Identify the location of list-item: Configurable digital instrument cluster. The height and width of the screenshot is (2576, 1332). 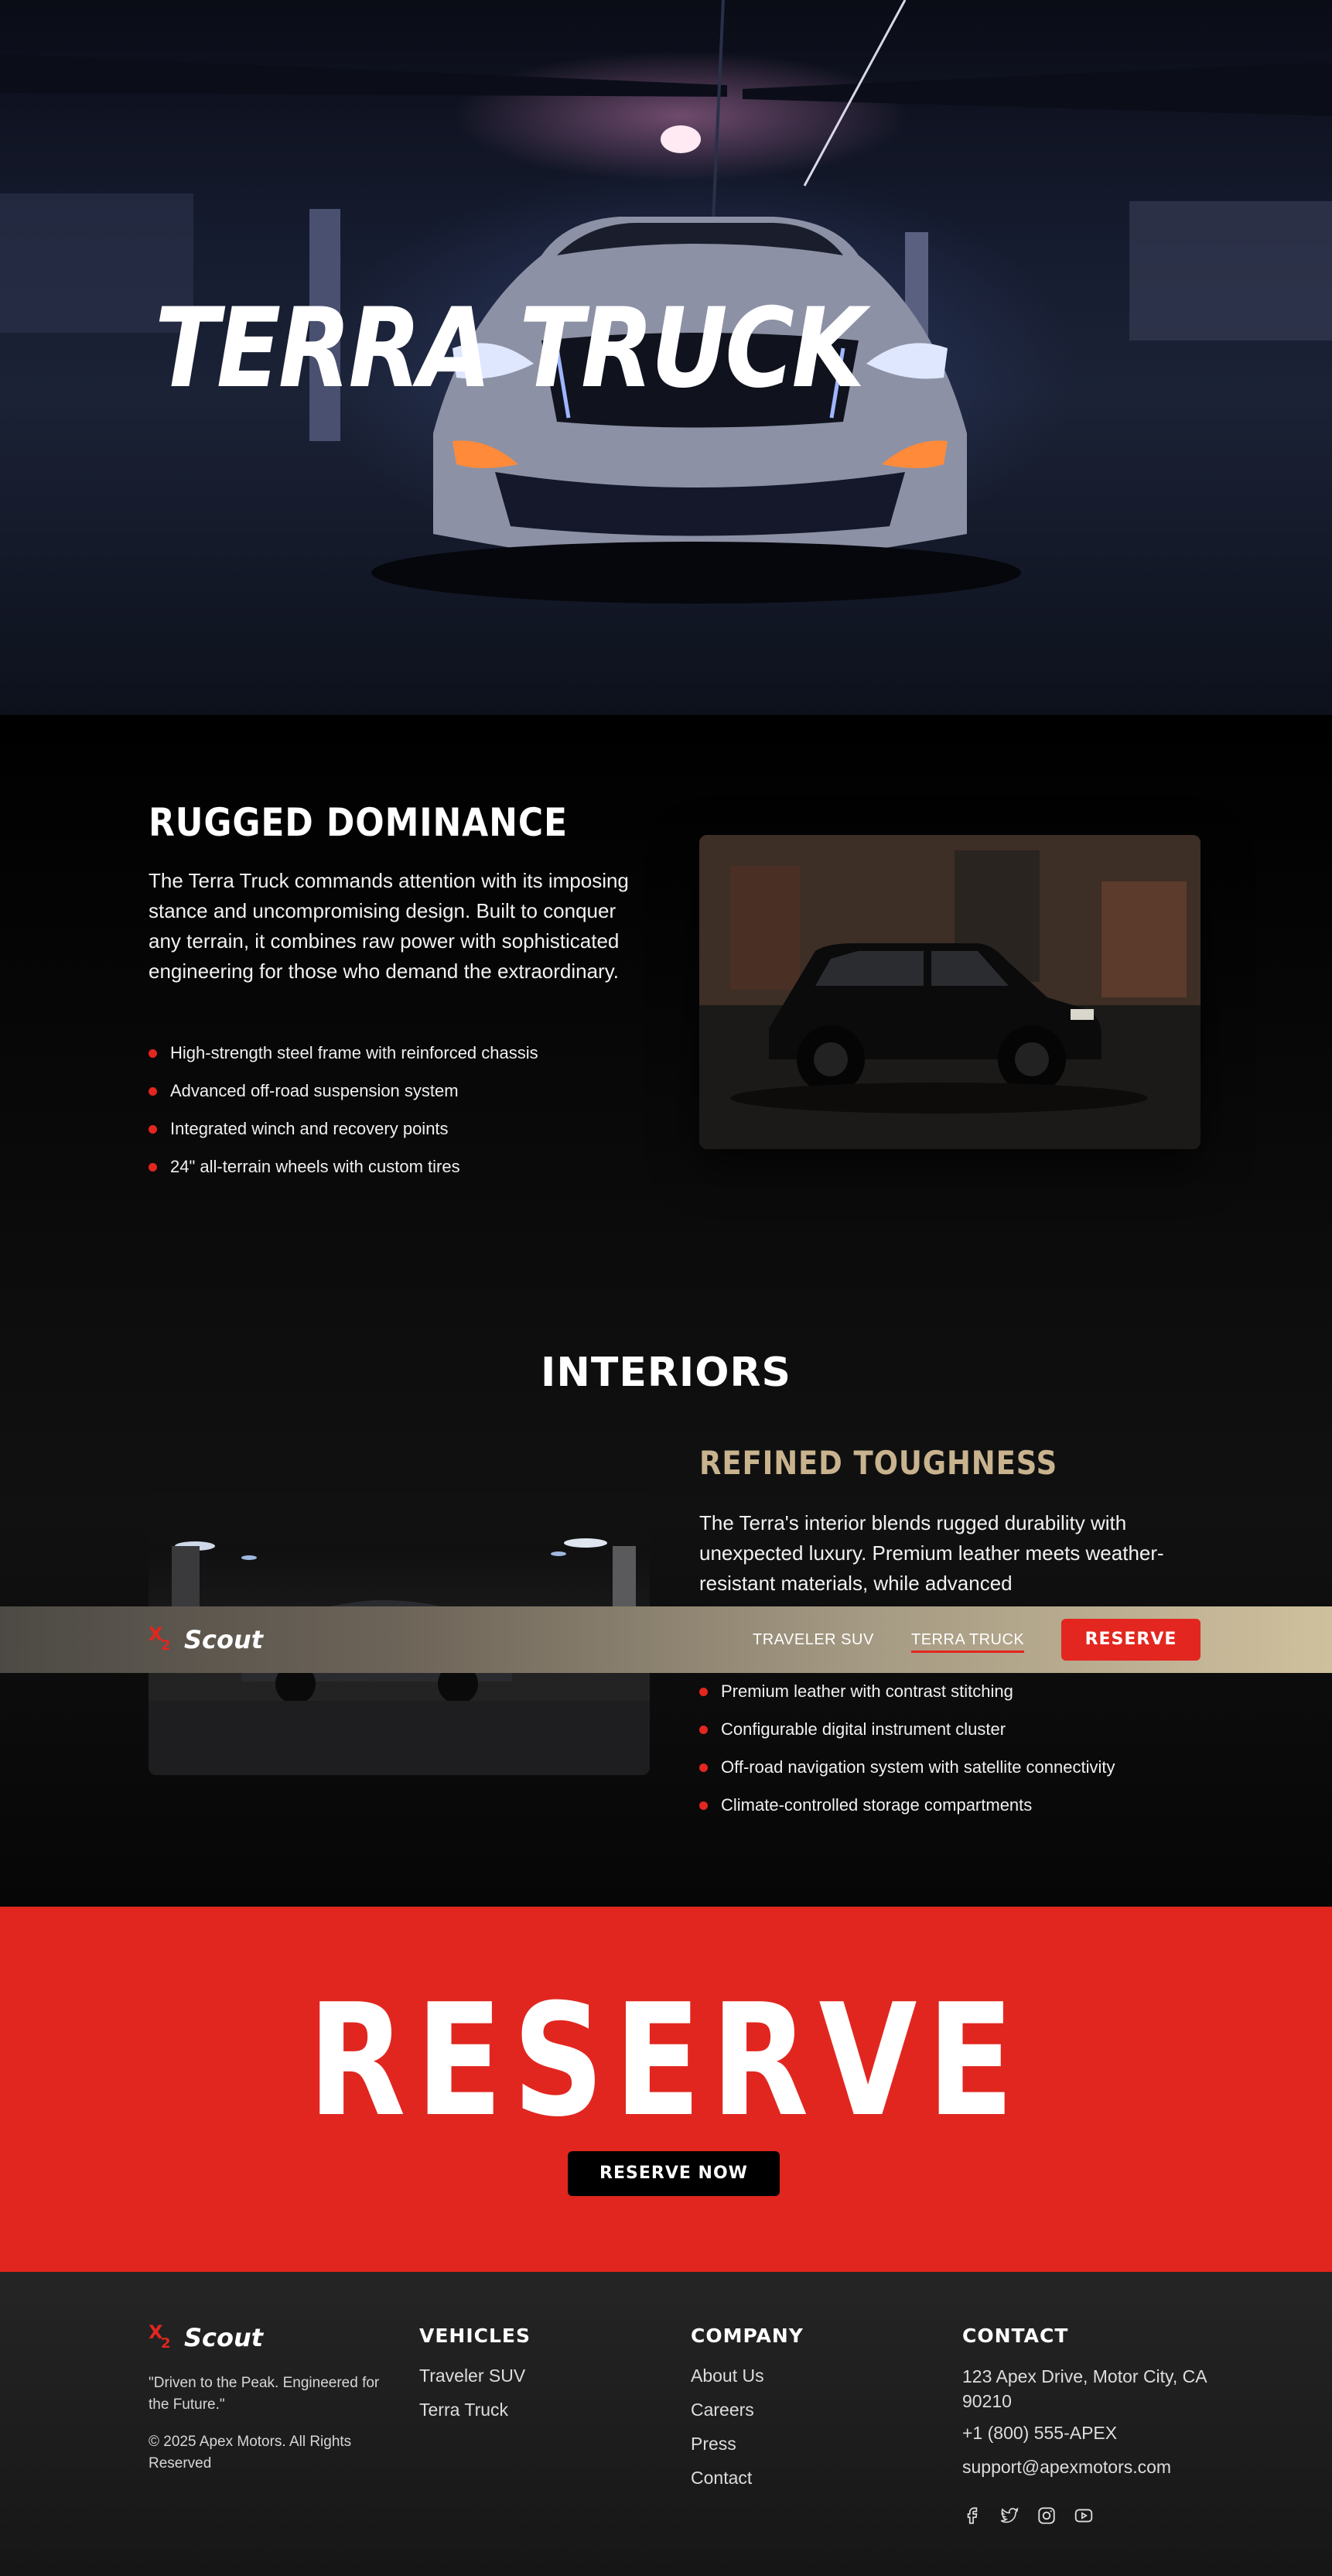
(907, 1738).